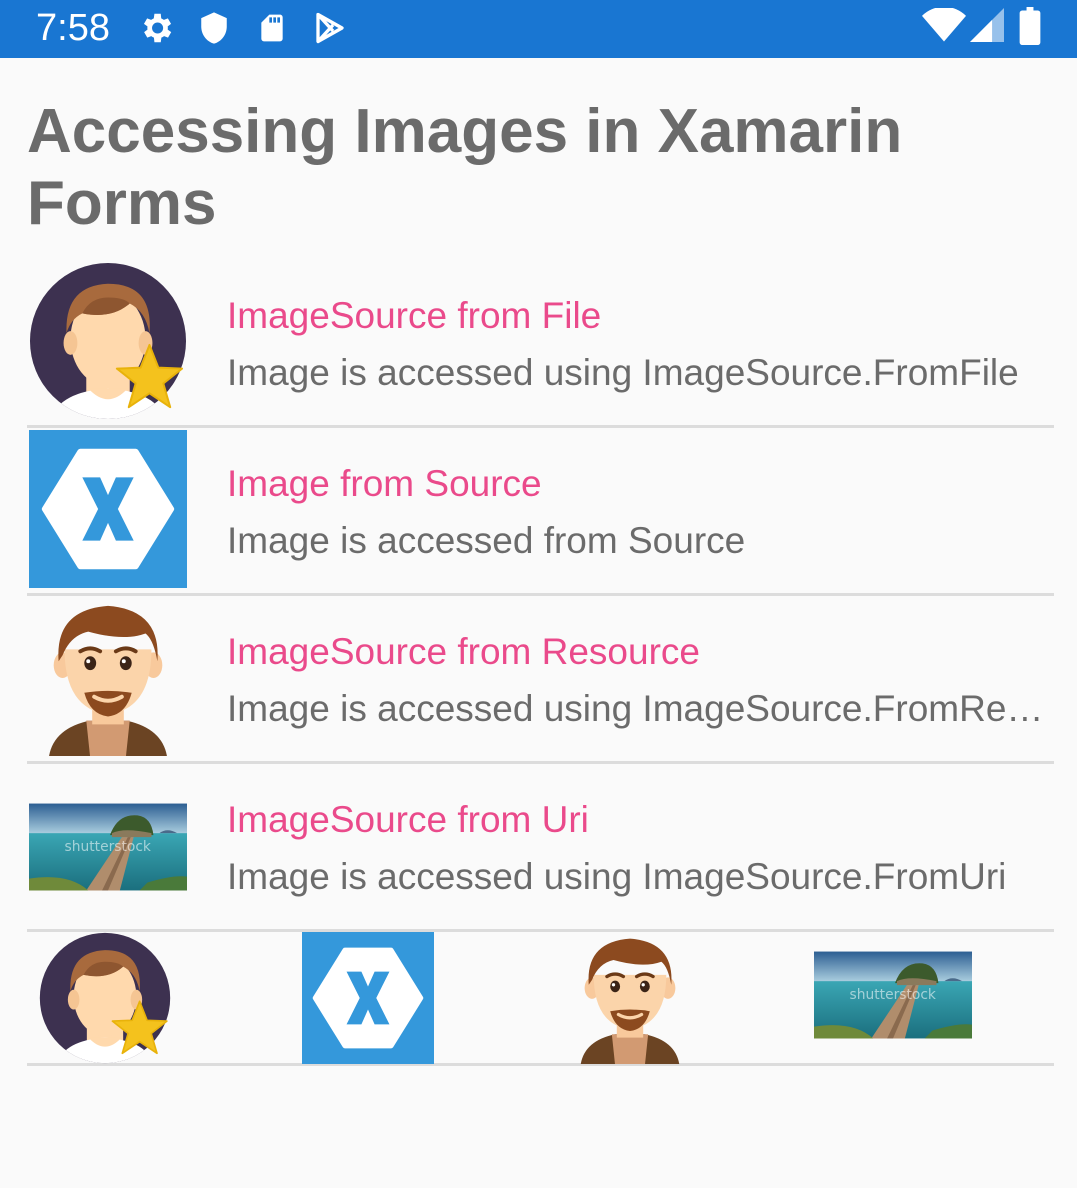 This screenshot has height=1188, width=1077. I want to click on status-bar: 7:58, so click(538, 29).